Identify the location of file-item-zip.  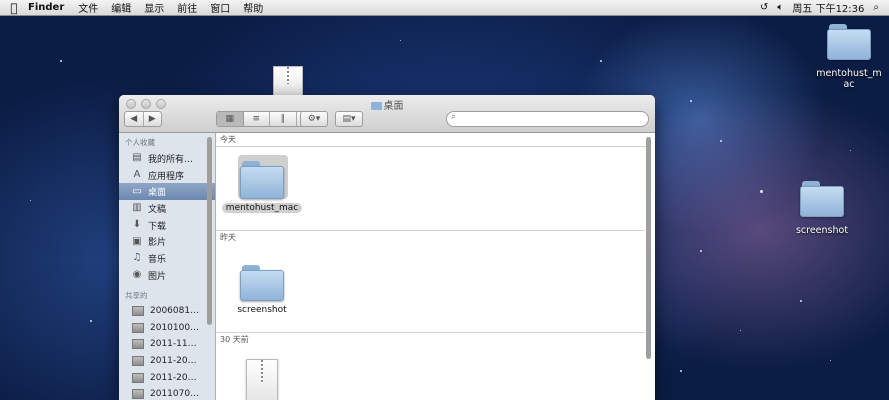
(262, 379).